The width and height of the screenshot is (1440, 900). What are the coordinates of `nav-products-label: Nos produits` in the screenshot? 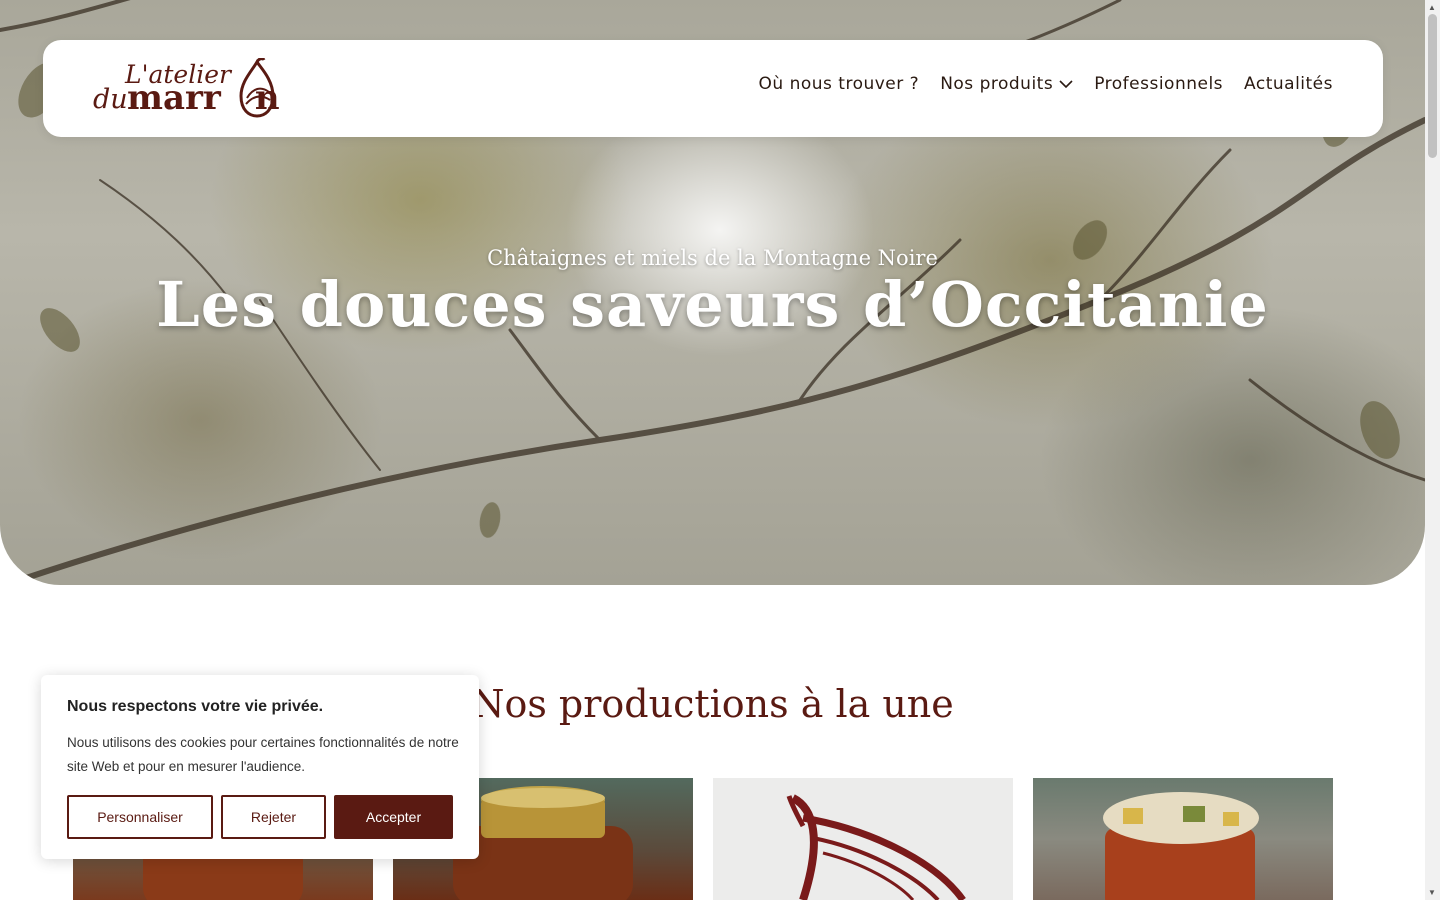 It's located at (997, 84).